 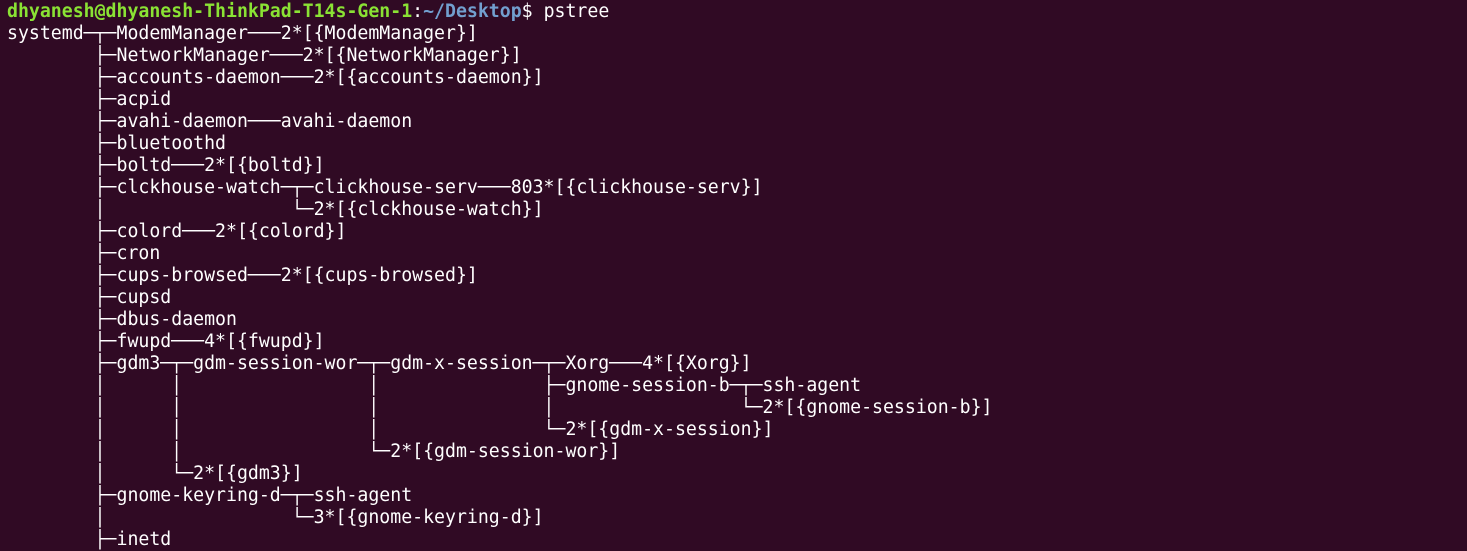 What do you see at coordinates (177, 231) in the screenshot?
I see `output-line: ├─colord───2*[{colord}]` at bounding box center [177, 231].